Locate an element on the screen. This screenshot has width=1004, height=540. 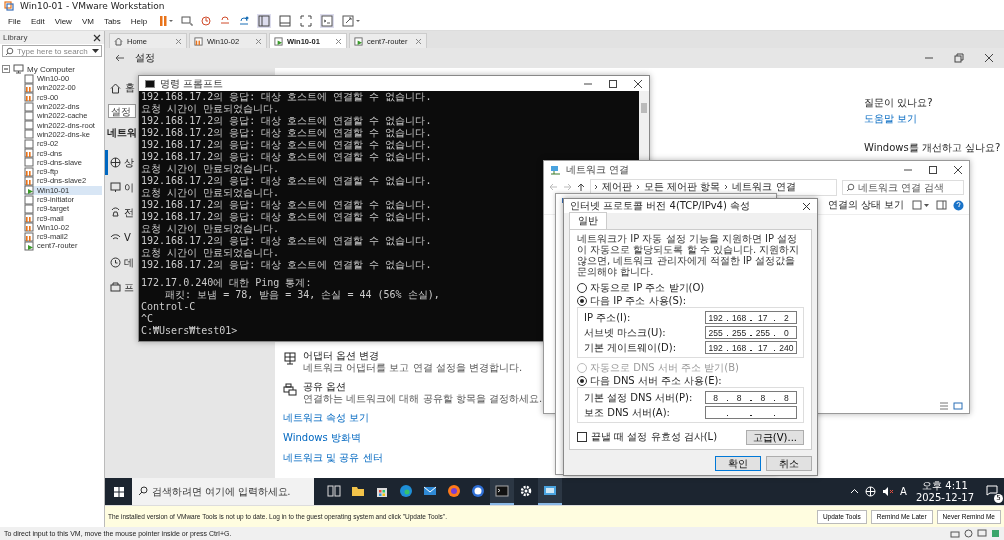
stretch-icon is located at coordinates (351, 21).